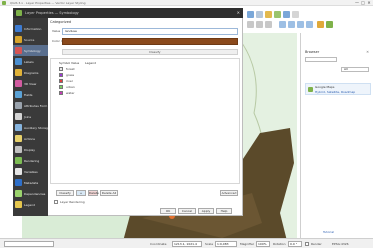  I want to click on delete-all-button: Delete All, so click(109, 193).